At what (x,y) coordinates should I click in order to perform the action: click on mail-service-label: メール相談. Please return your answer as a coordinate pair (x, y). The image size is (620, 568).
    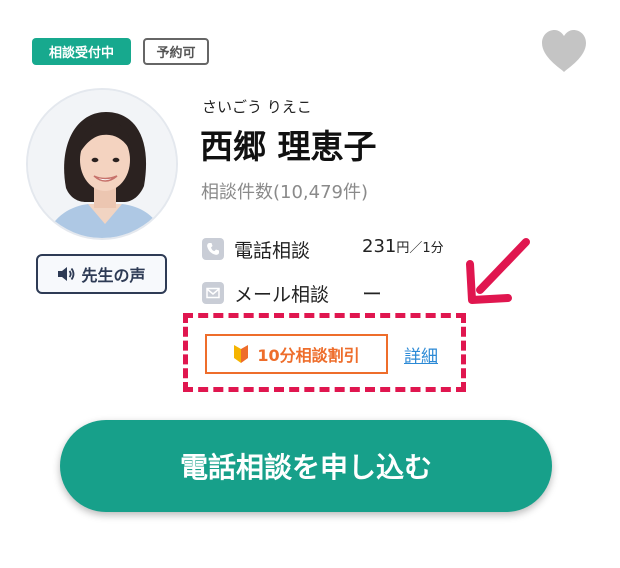
    Looking at the image, I should click on (282, 294).